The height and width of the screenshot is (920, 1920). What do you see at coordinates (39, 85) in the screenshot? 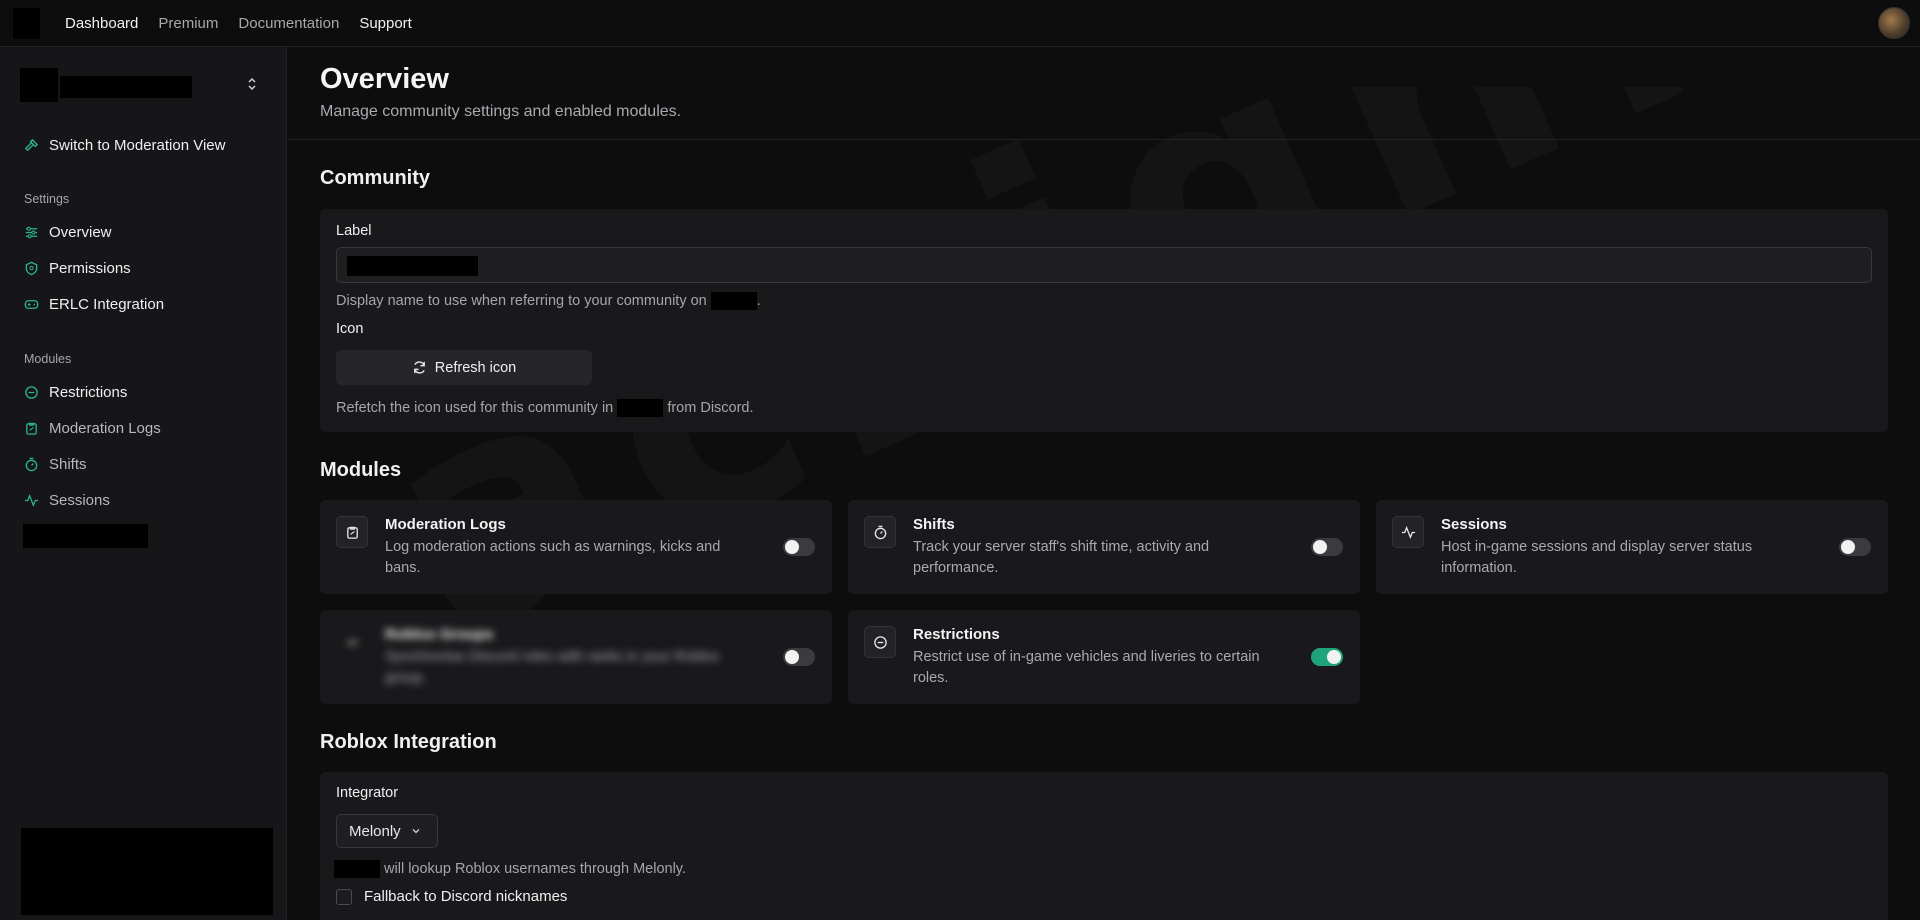
I see `community-avatar` at bounding box center [39, 85].